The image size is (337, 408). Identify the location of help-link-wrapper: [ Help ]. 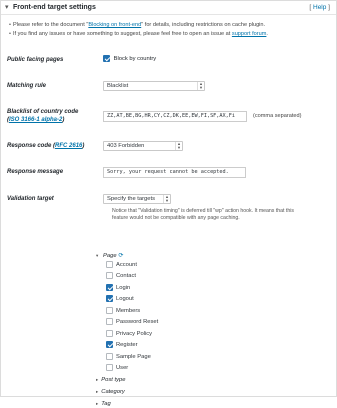
(319, 7).